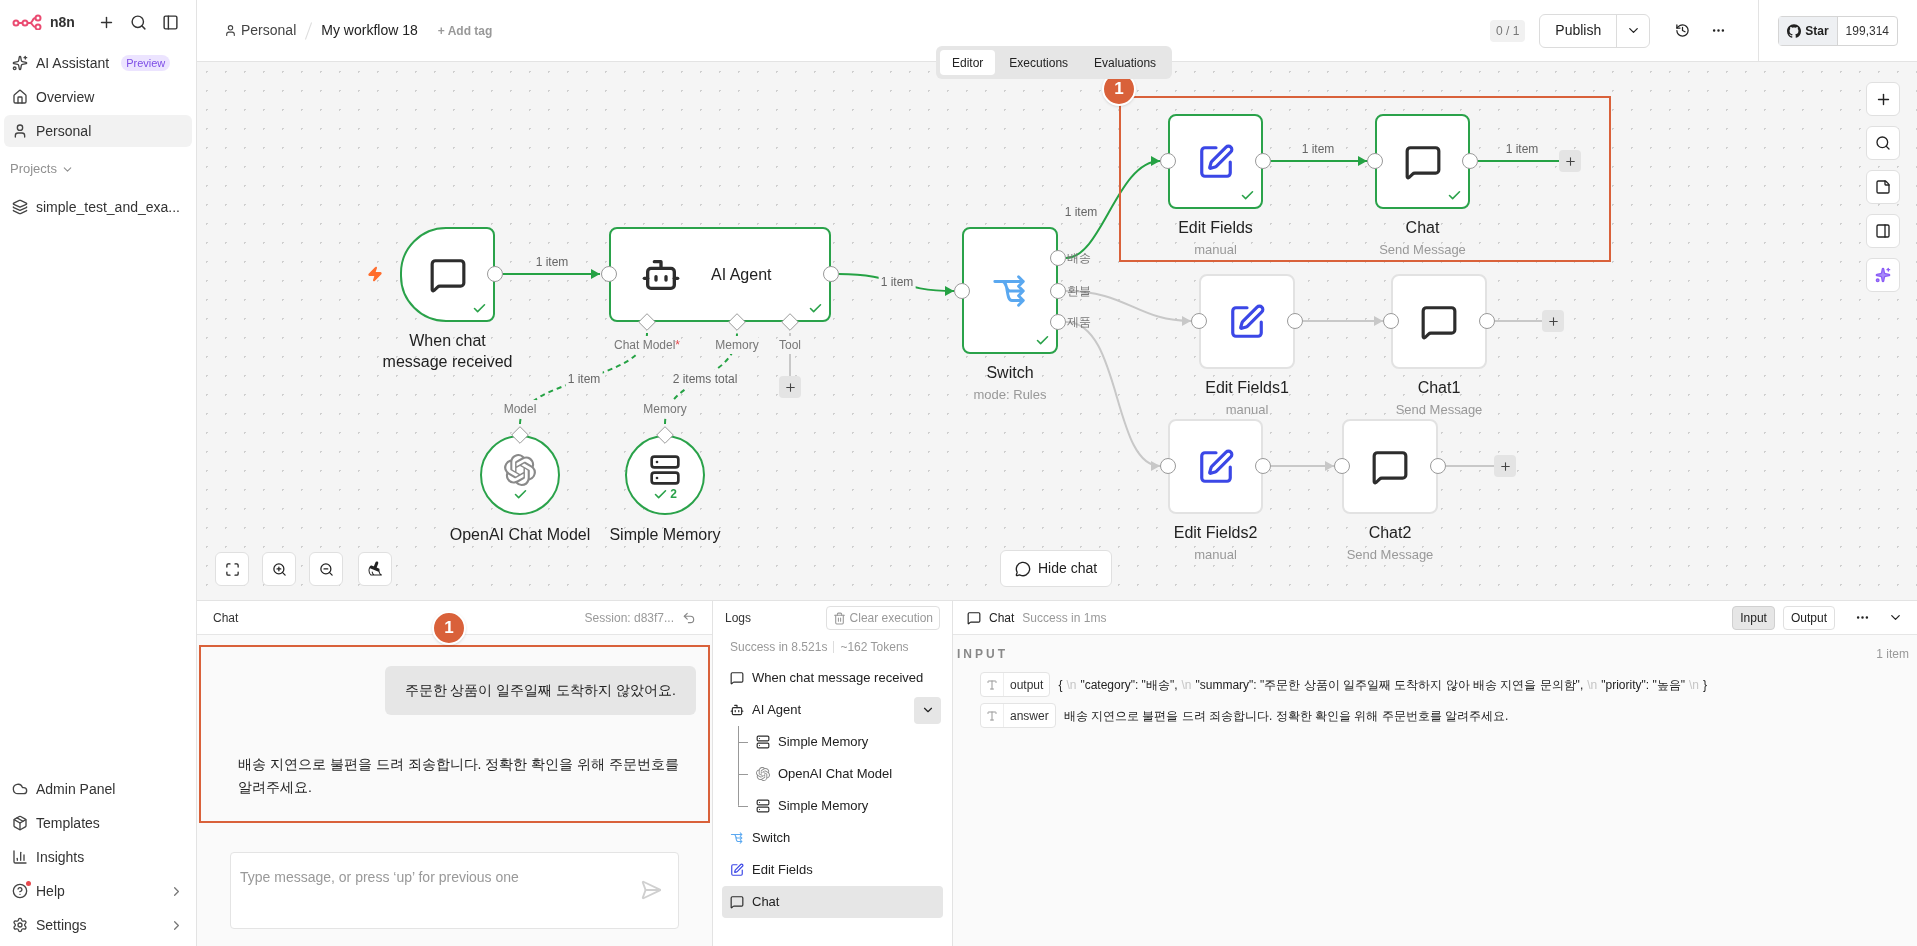  I want to click on view-tab: Executions, so click(1039, 62).